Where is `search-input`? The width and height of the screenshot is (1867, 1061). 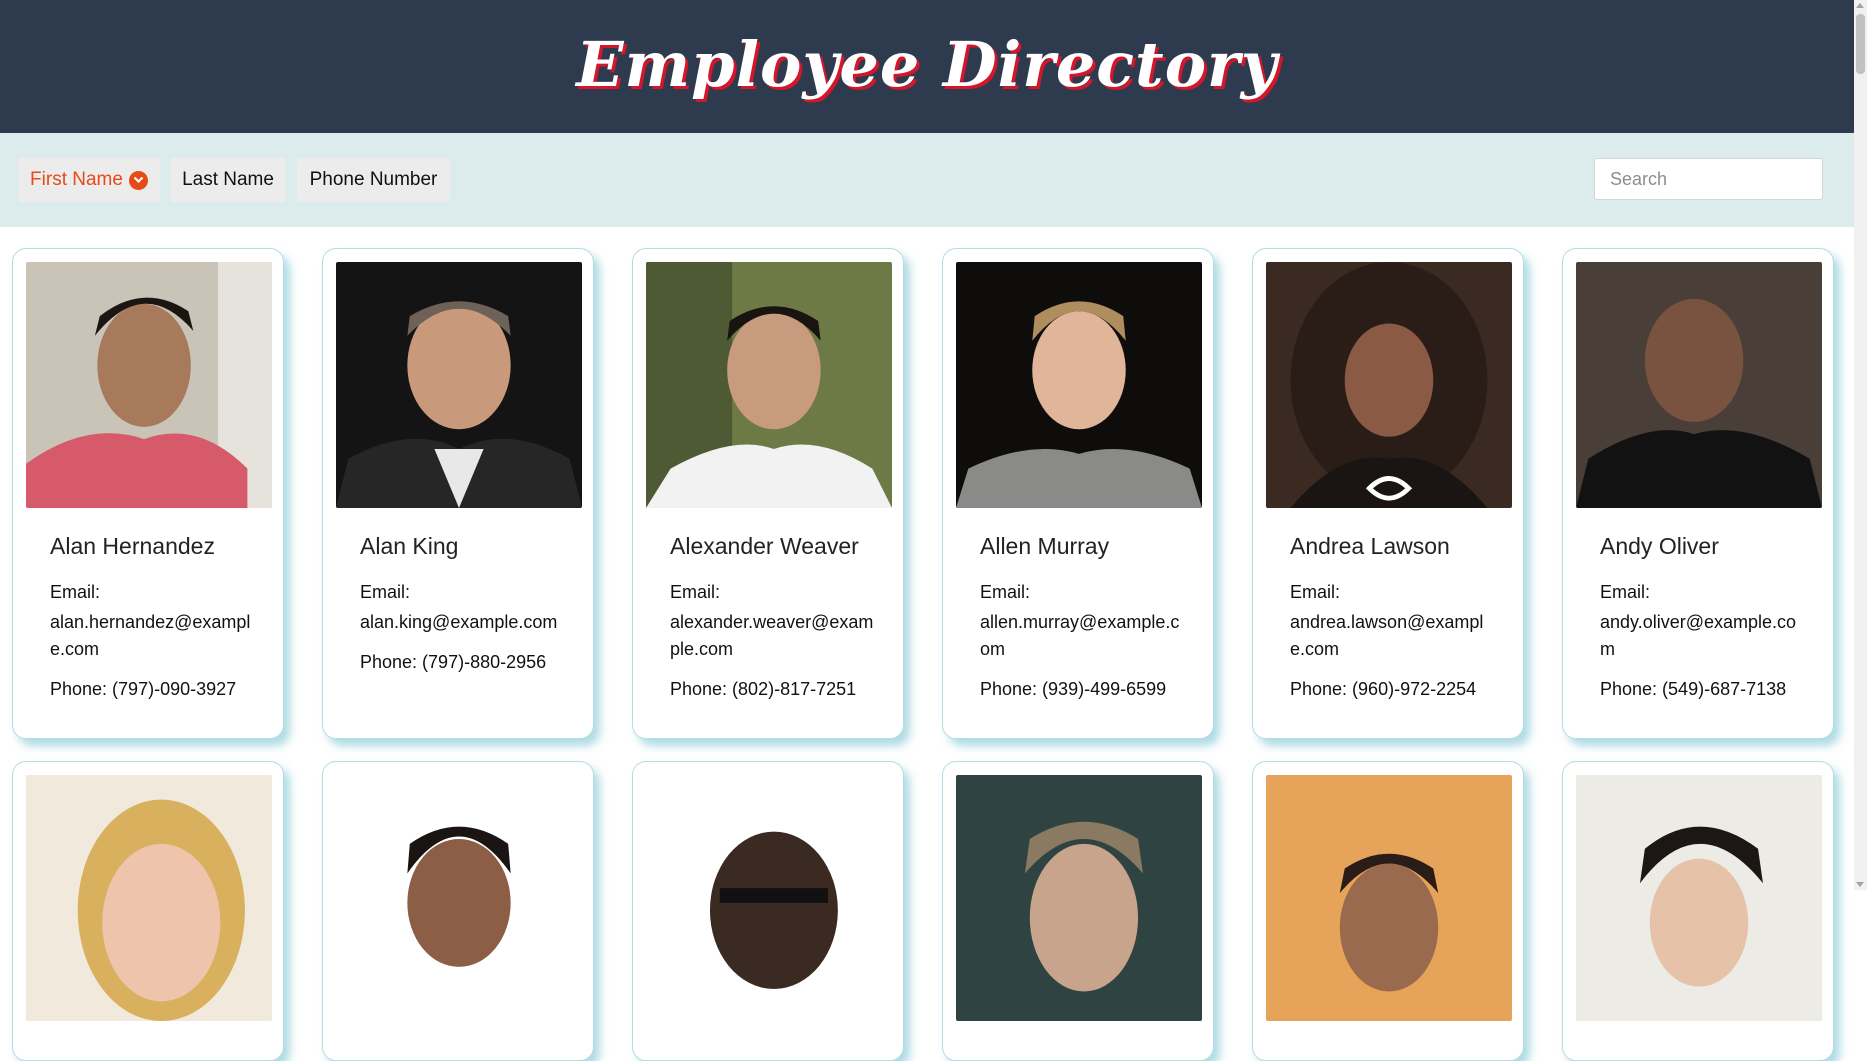 search-input is located at coordinates (1708, 179).